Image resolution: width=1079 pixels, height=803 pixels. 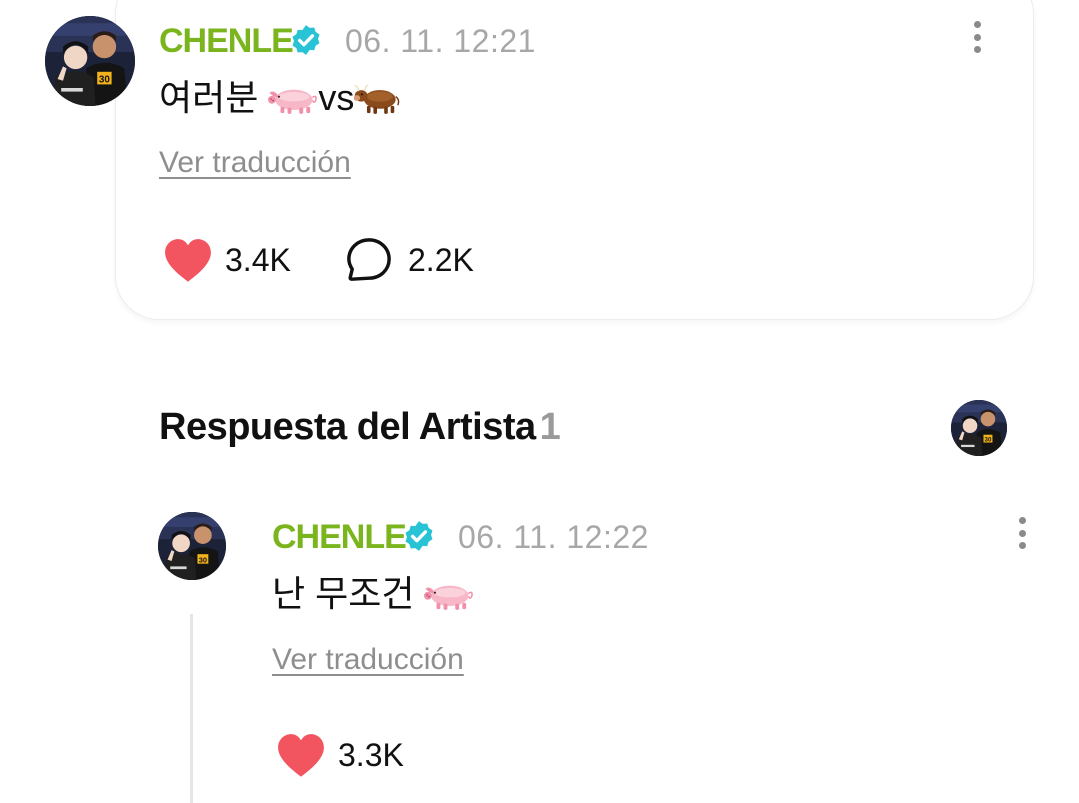 I want to click on post-comment-count: 2.2K, so click(x=441, y=260).